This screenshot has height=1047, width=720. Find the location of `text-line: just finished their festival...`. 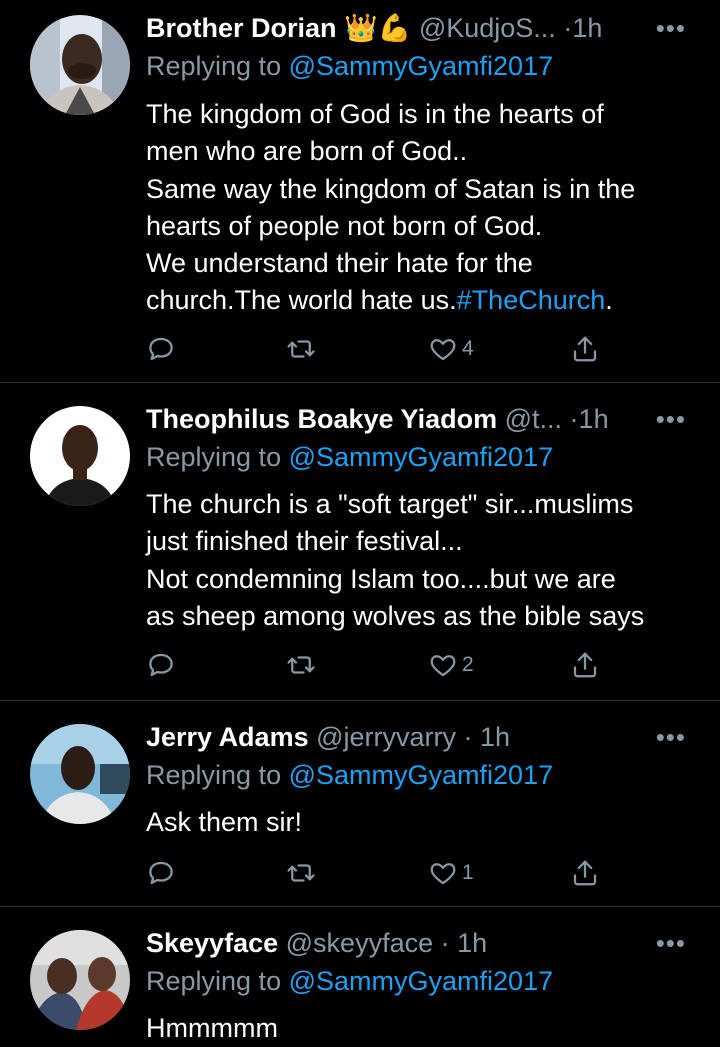

text-line: just finished their festival... is located at coordinates (304, 541).